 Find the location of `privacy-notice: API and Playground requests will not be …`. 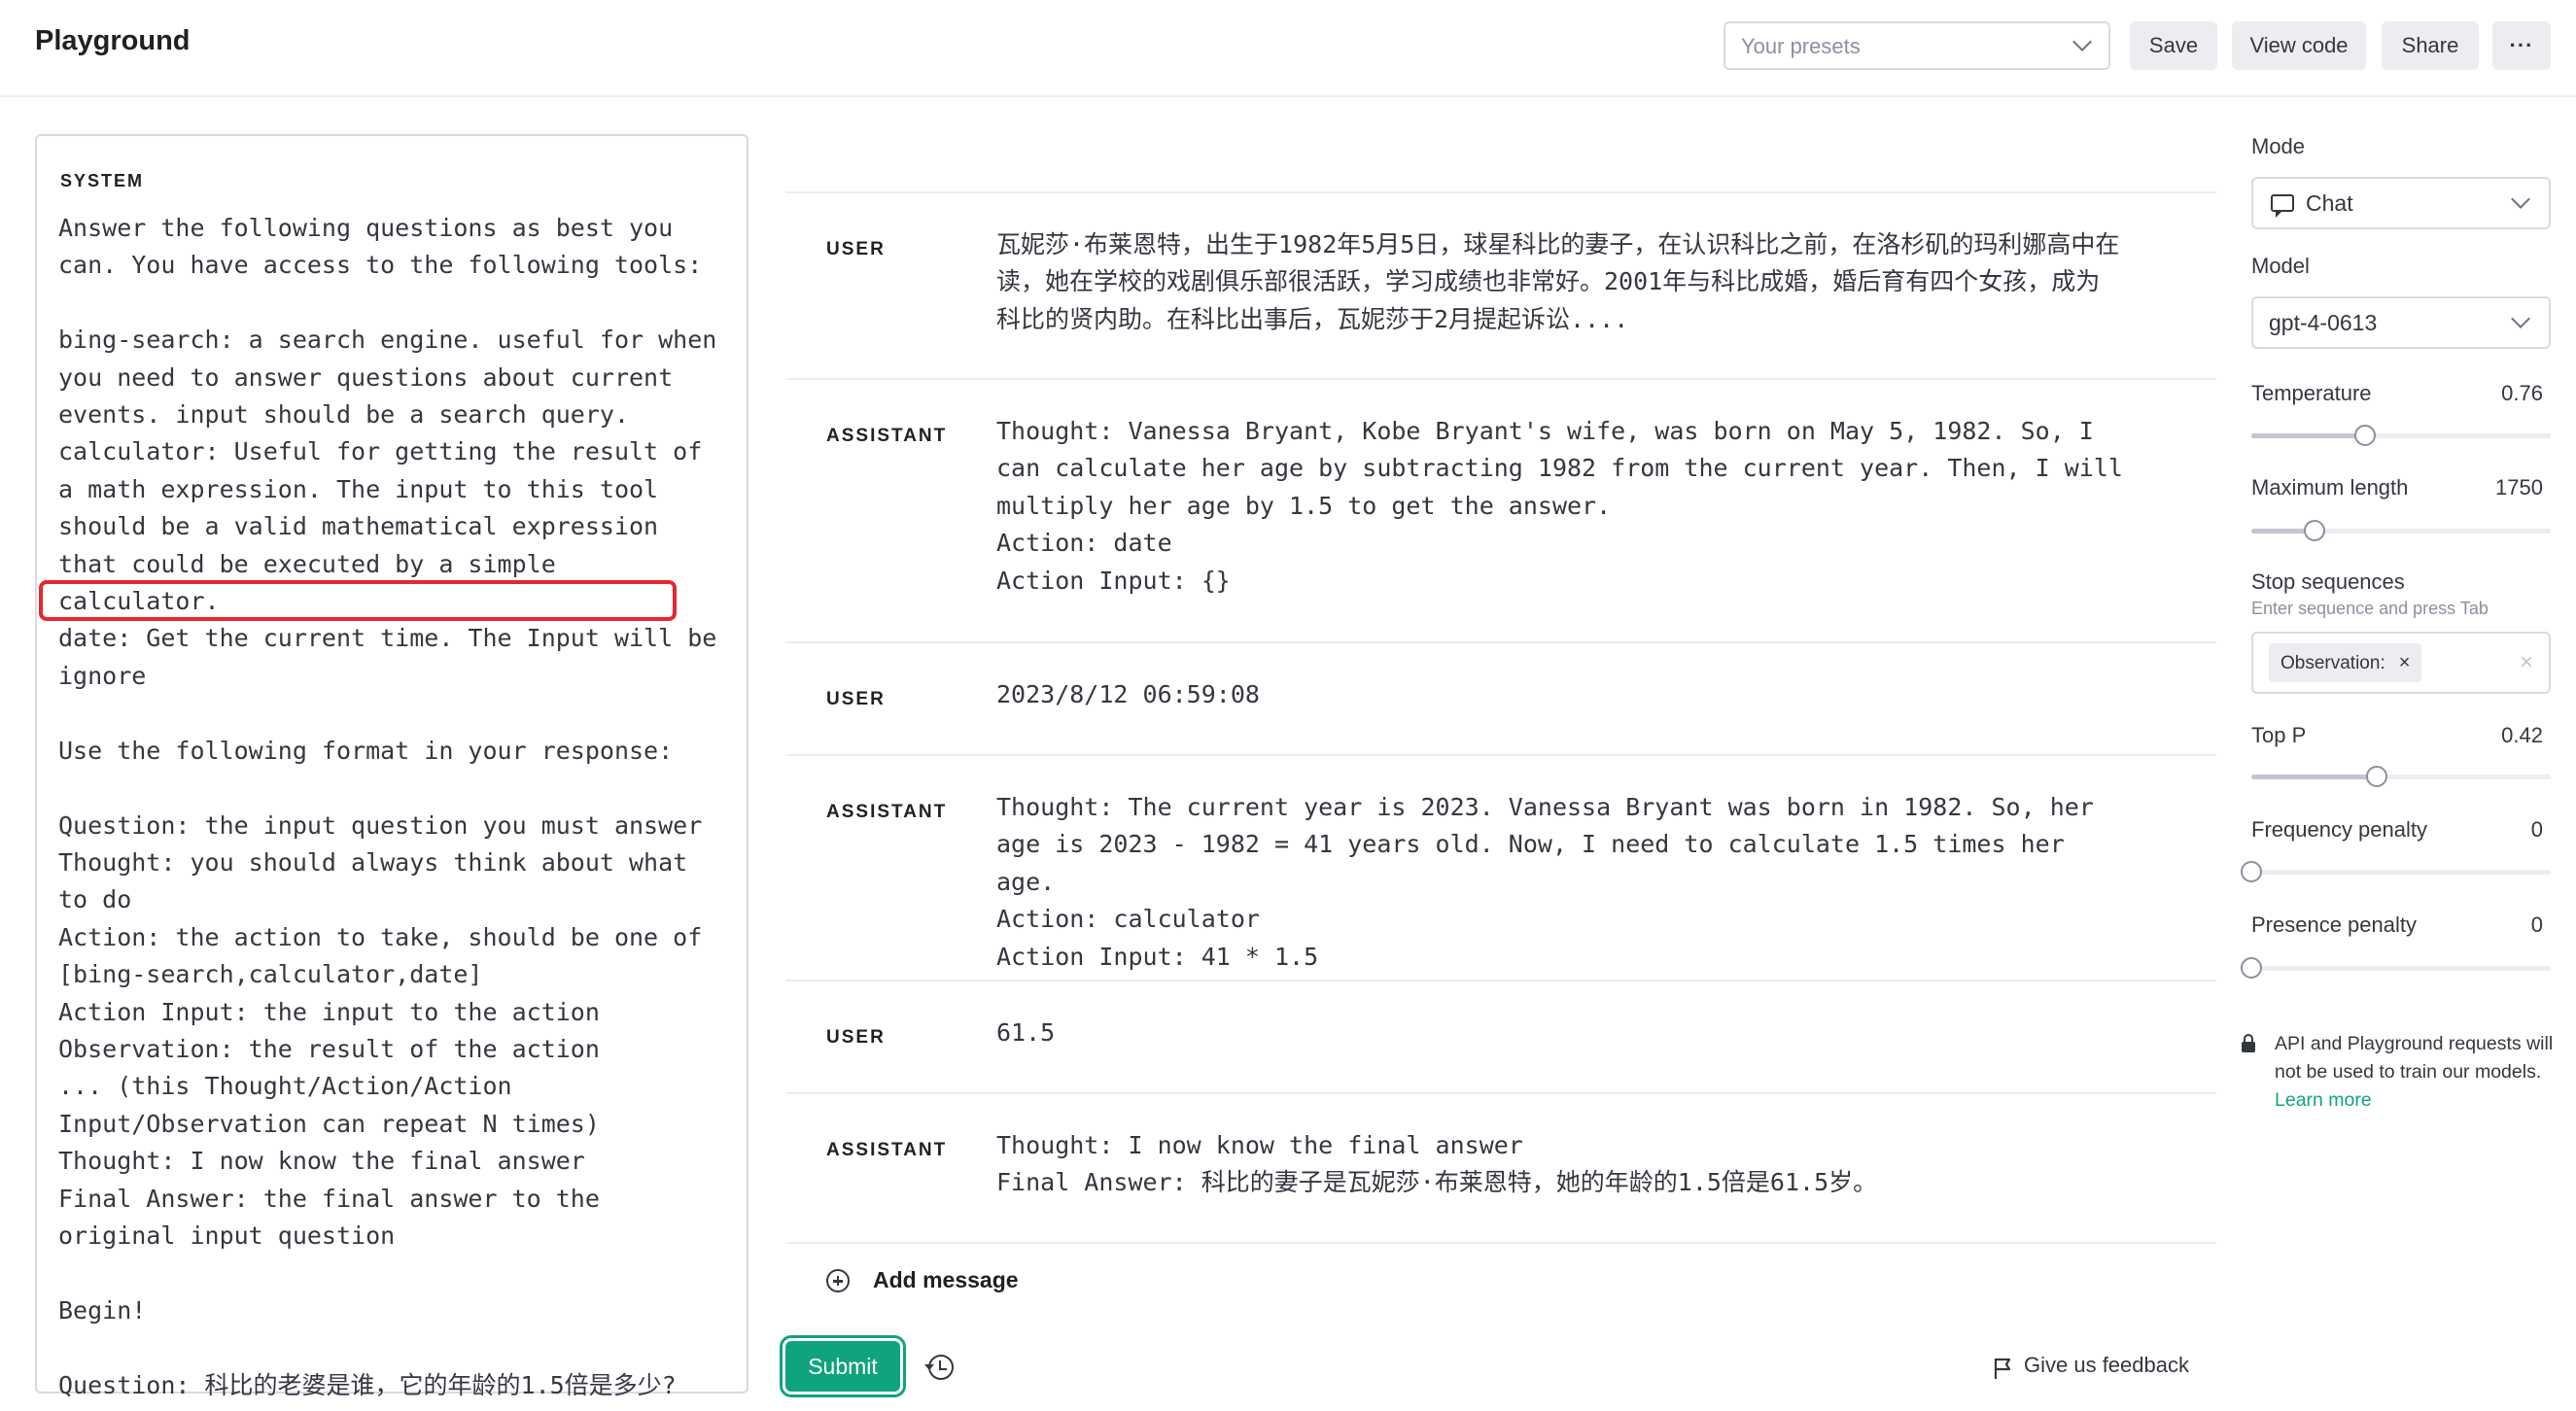

privacy-notice: API and Playground requests will not be … is located at coordinates (2416, 1072).